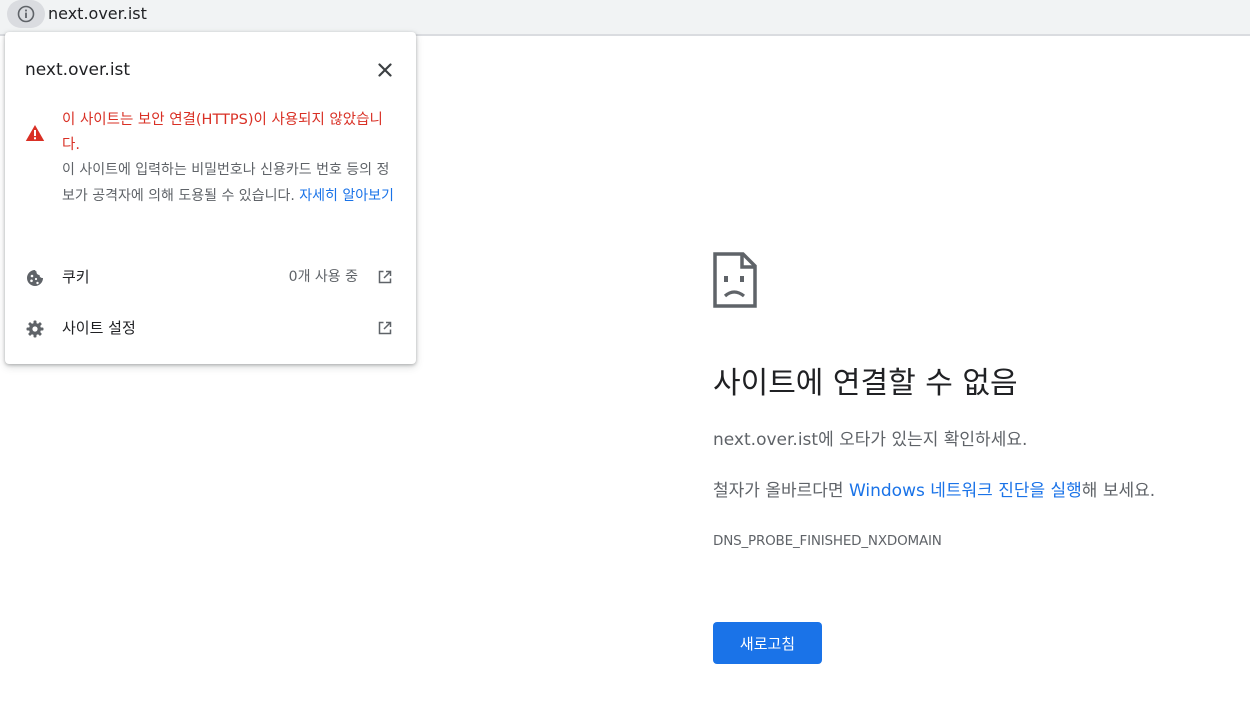 This screenshot has height=714, width=1250. What do you see at coordinates (97, 14) in the screenshot?
I see `url-text: next.over.ist` at bounding box center [97, 14].